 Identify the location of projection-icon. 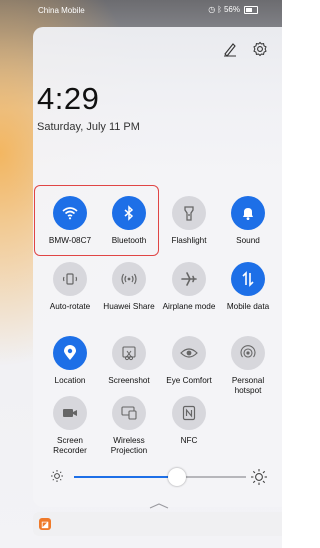
(129, 413).